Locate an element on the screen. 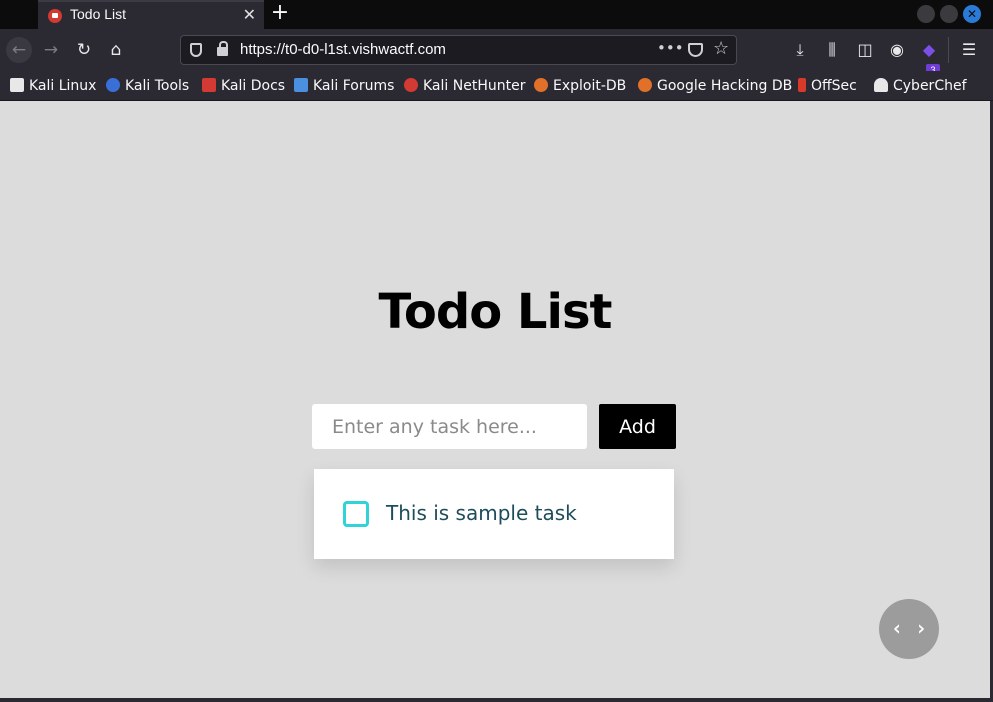 Image resolution: width=993 pixels, height=702 pixels. kali-docs-icon is located at coordinates (209, 85).